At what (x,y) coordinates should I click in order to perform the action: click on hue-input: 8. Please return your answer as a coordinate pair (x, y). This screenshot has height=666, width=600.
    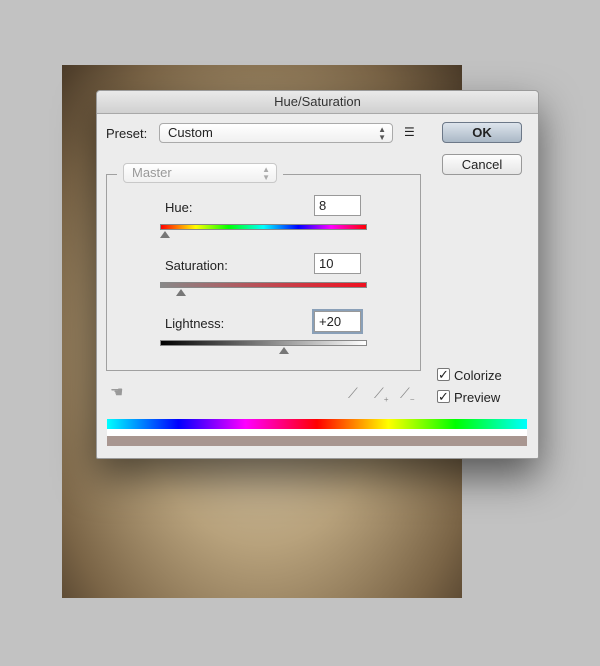
    Looking at the image, I should click on (337, 205).